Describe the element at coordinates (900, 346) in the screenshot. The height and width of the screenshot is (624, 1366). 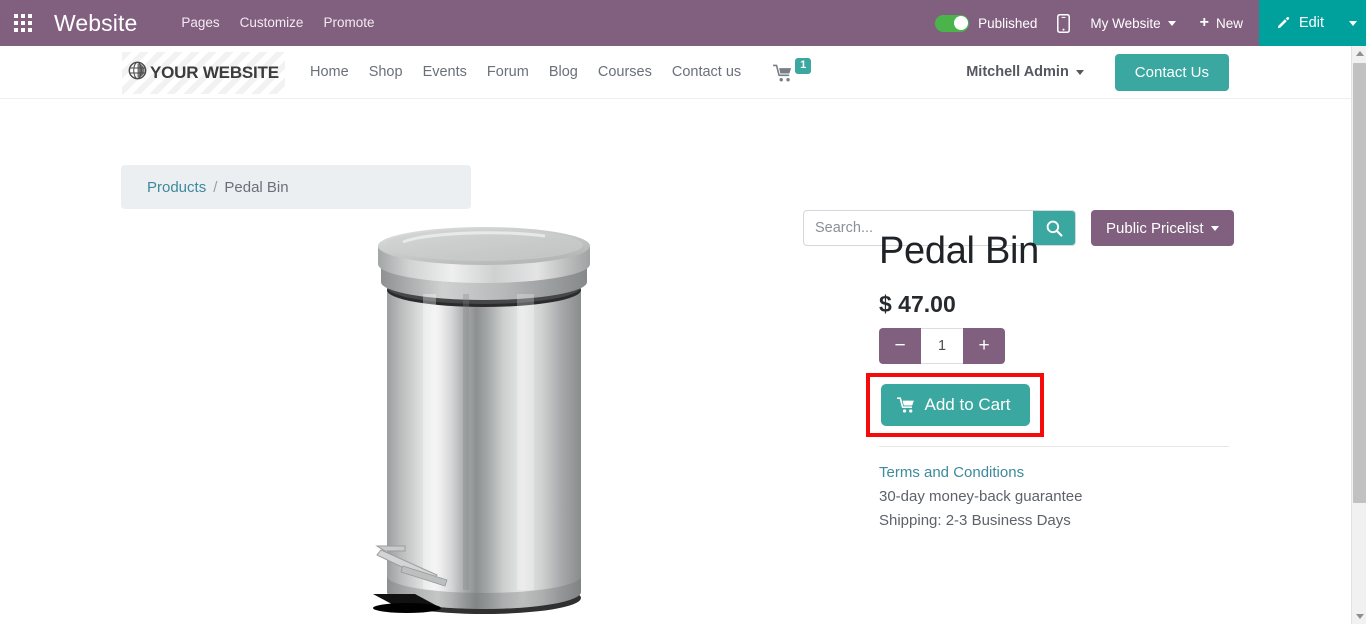
I see `quantity-decrement-button: −` at that location.